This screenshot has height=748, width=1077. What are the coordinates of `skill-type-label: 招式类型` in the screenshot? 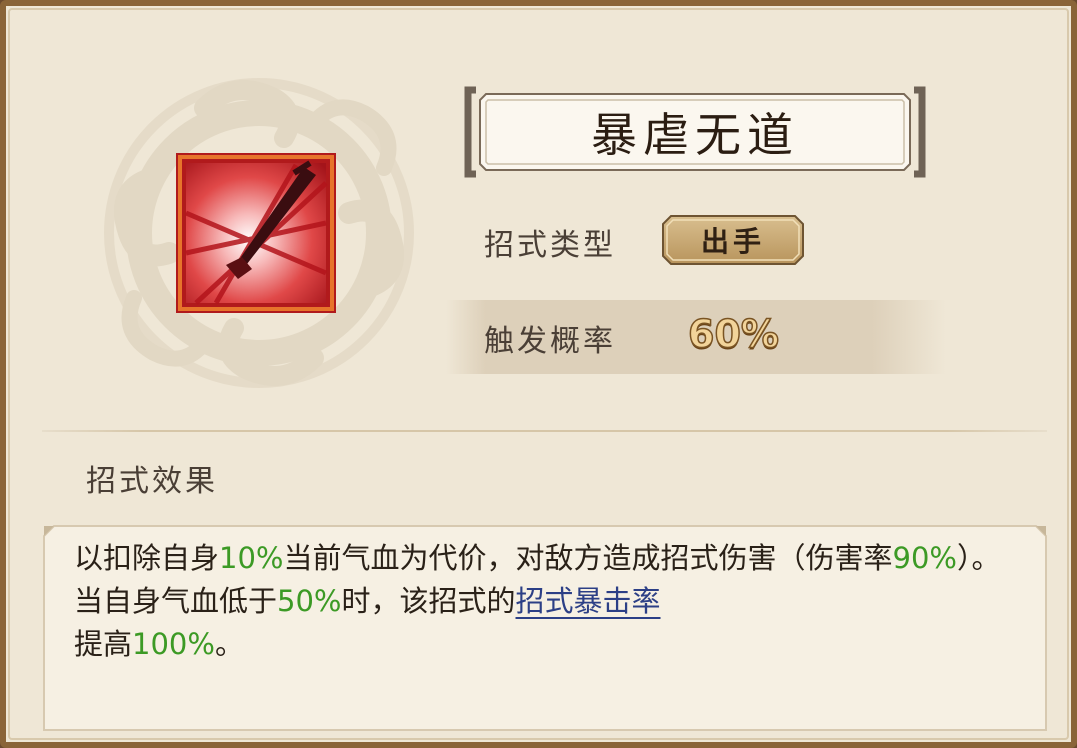 It's located at (550, 245).